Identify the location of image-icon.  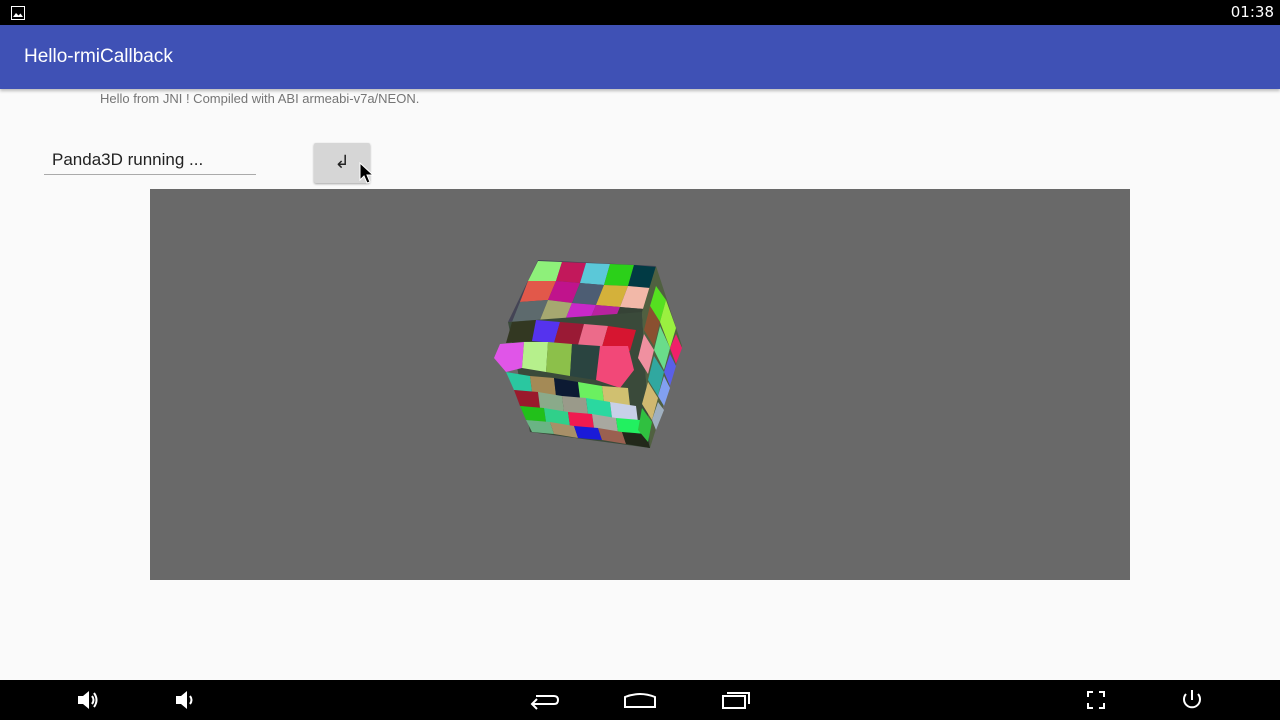
(18, 12).